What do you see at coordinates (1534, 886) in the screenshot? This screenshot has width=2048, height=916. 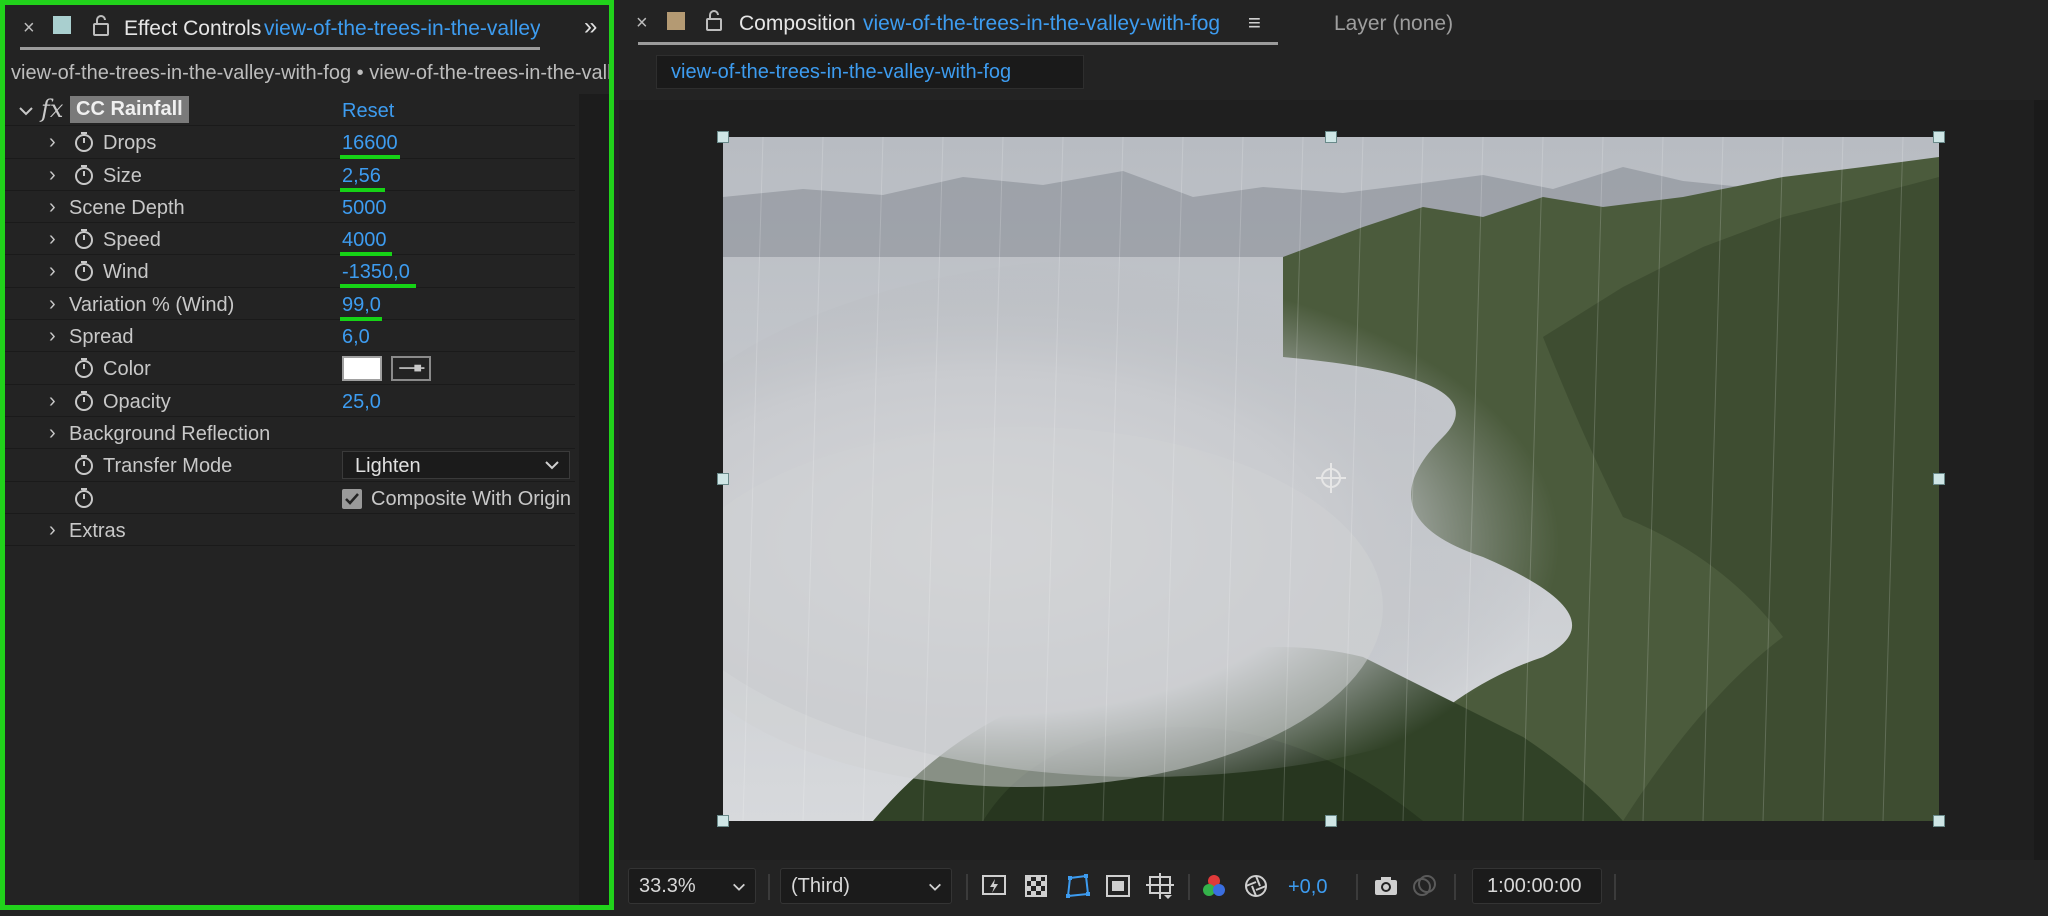 I see `timecode-value: 1:00:00:00` at bounding box center [1534, 886].